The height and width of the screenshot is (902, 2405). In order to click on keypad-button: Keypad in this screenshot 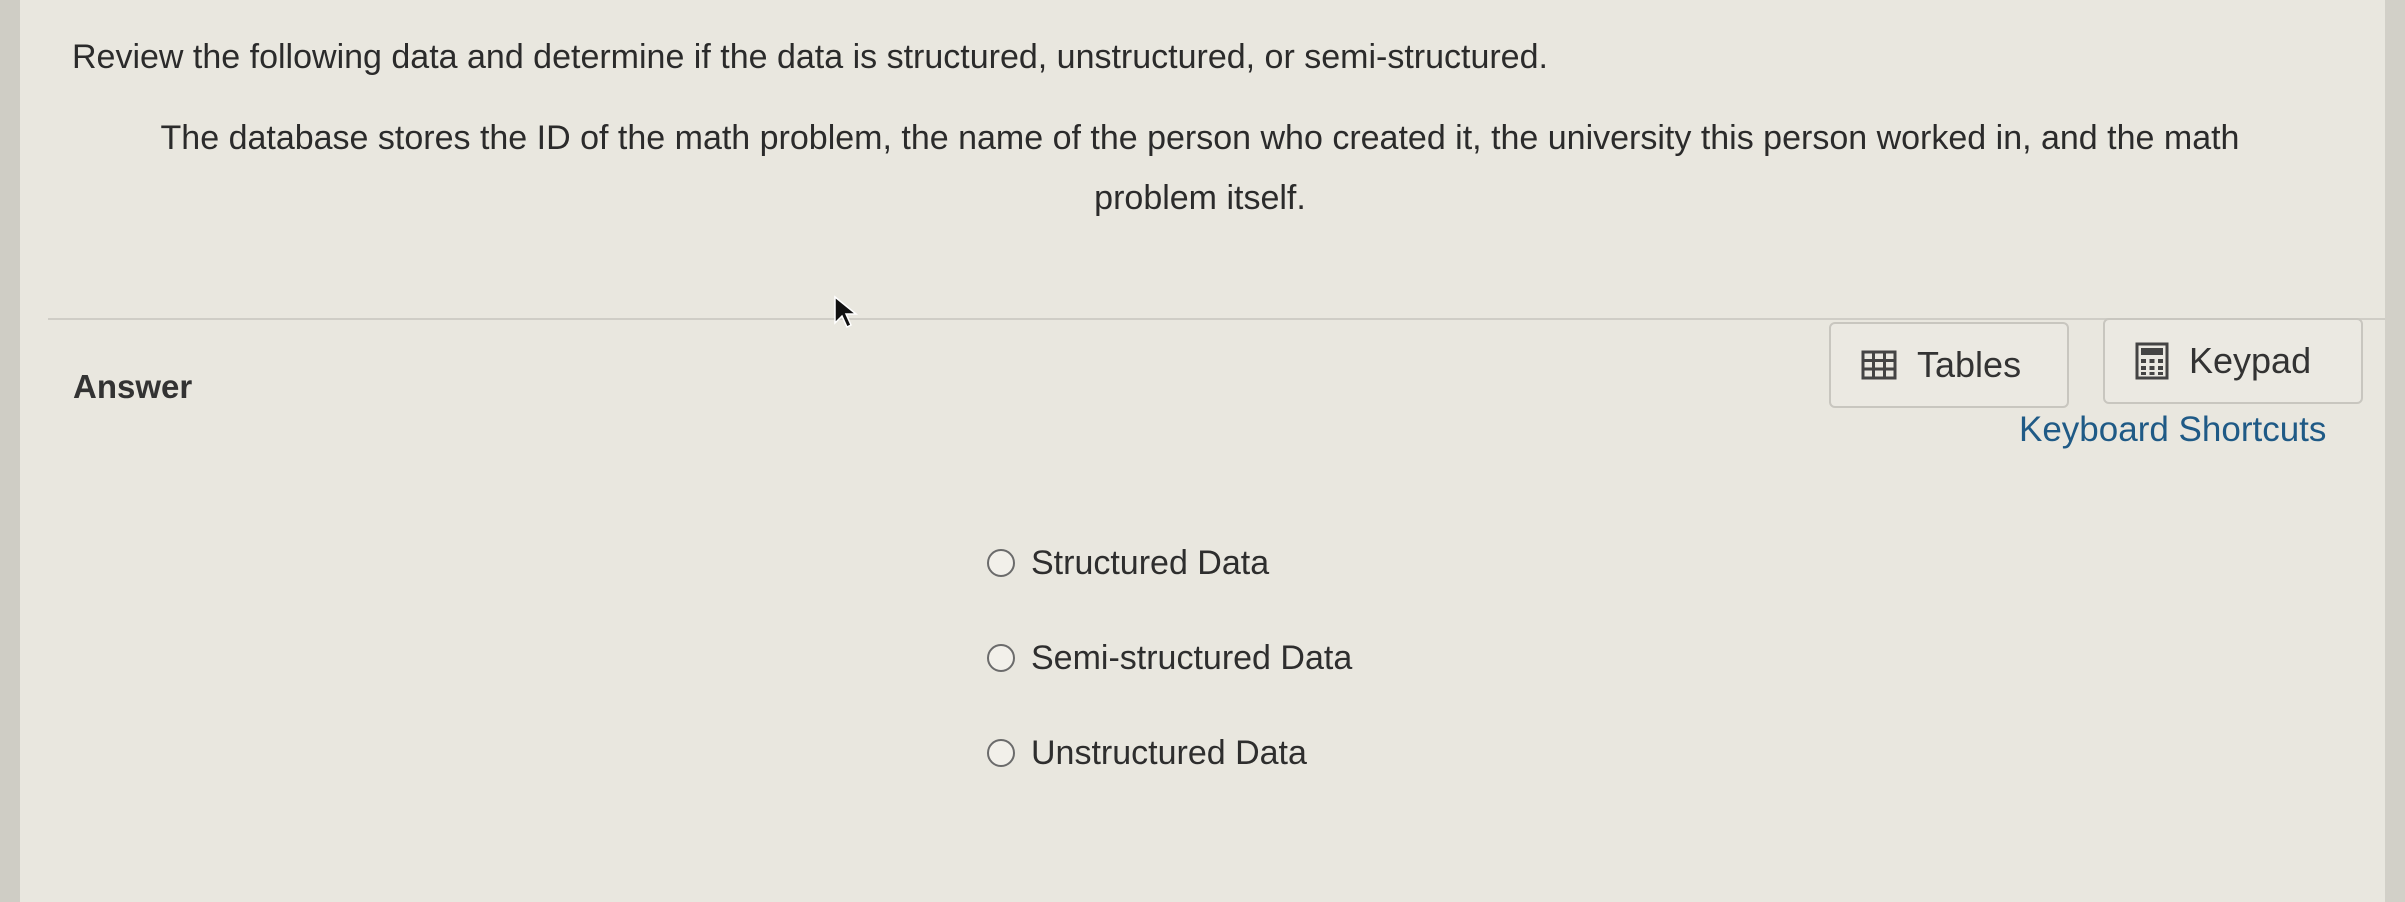, I will do `click(2233, 361)`.